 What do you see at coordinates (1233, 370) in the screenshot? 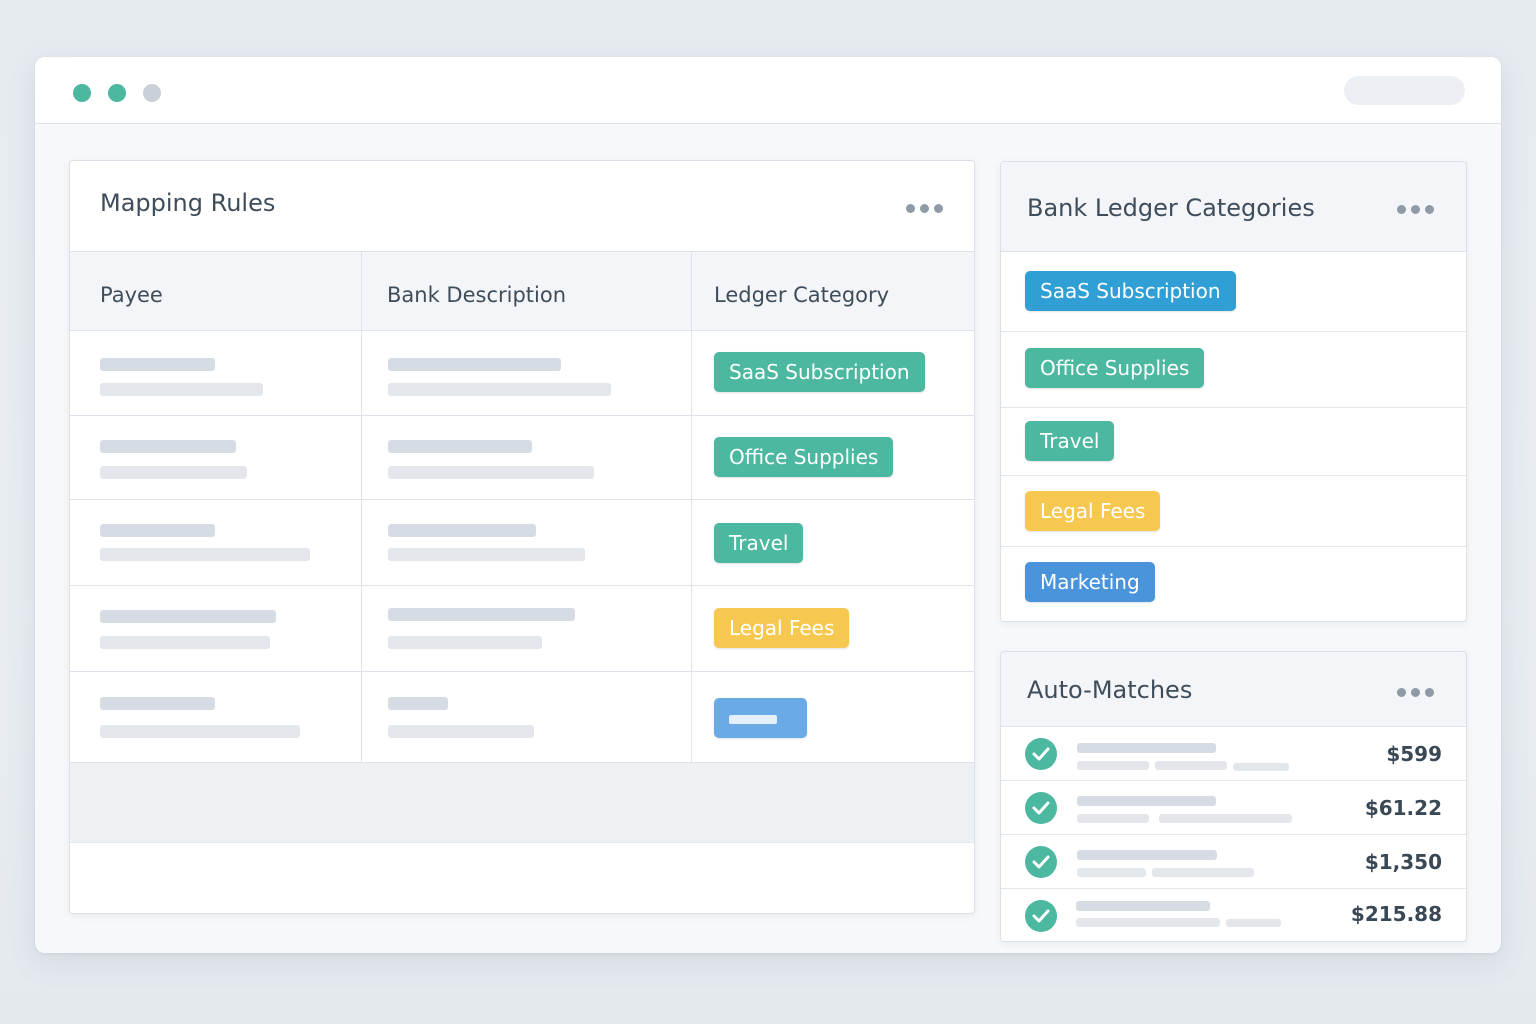
I see `list-item: Office Supplies` at bounding box center [1233, 370].